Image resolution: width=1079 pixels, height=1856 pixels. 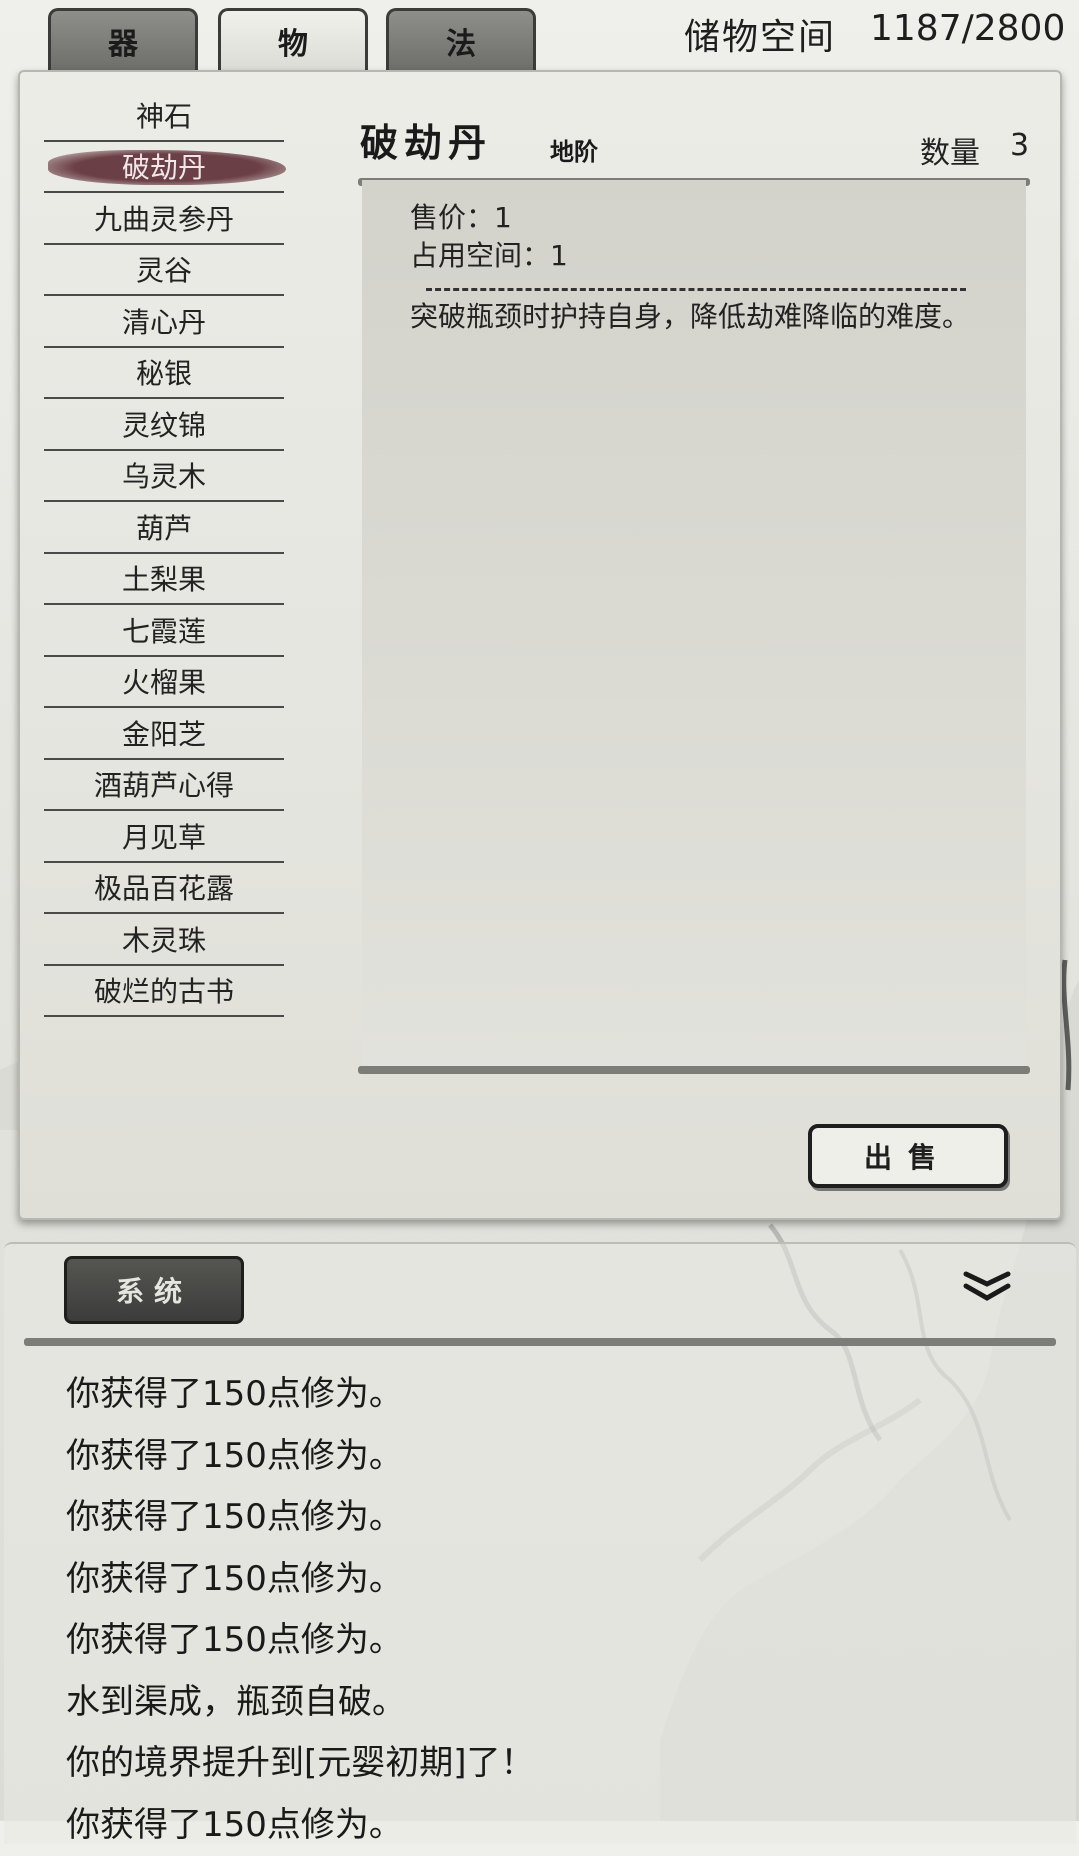 I want to click on item-label: 火榴果, so click(x=164, y=681).